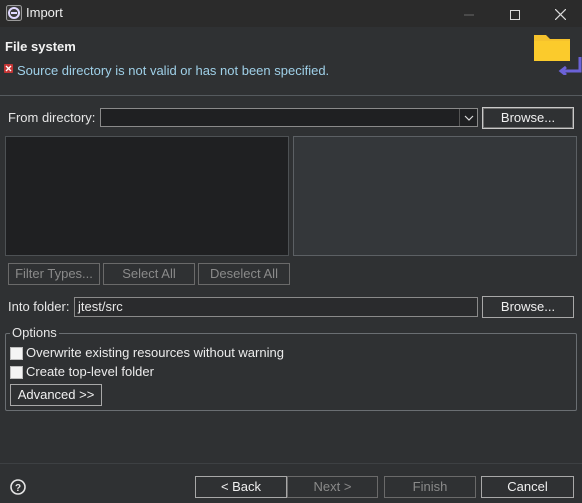 This screenshot has width=582, height=503. I want to click on from-directory-combo, so click(289, 117).